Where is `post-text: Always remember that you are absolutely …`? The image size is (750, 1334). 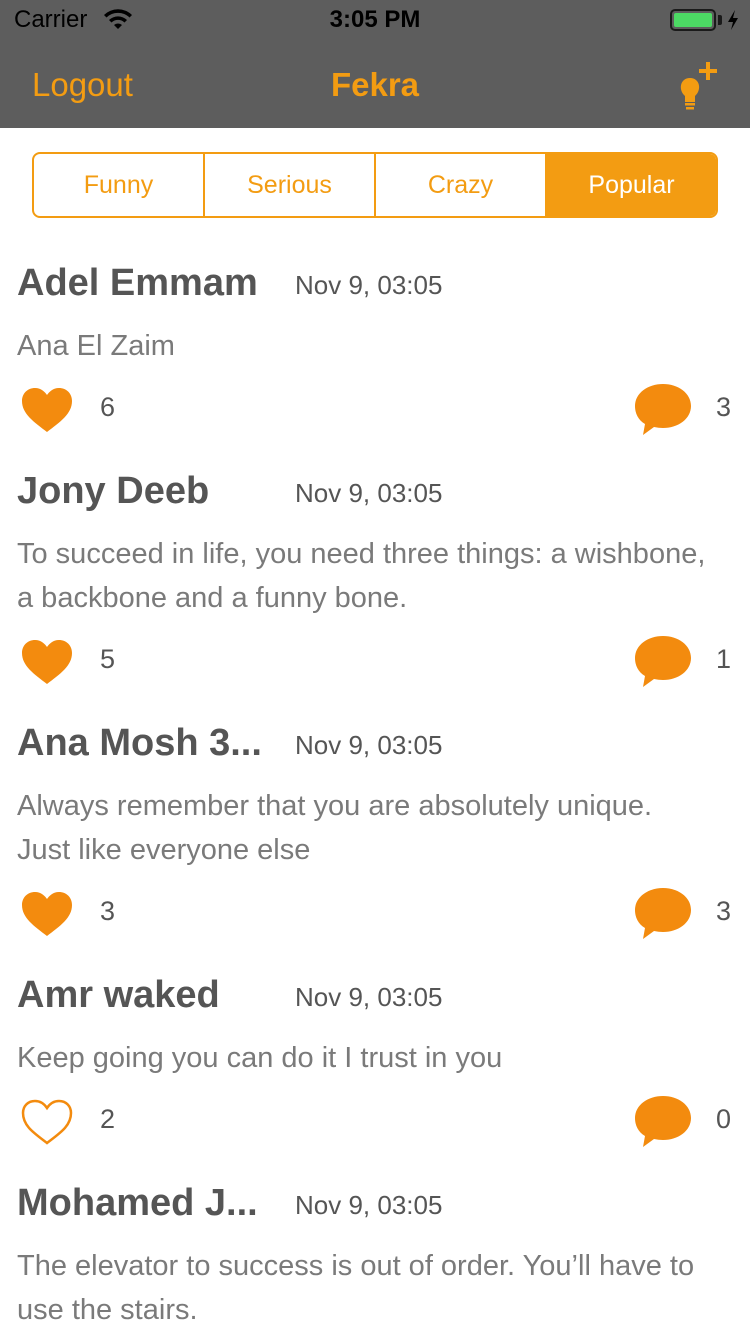 post-text: Always remember that you are absolutely … is located at coordinates (335, 828).